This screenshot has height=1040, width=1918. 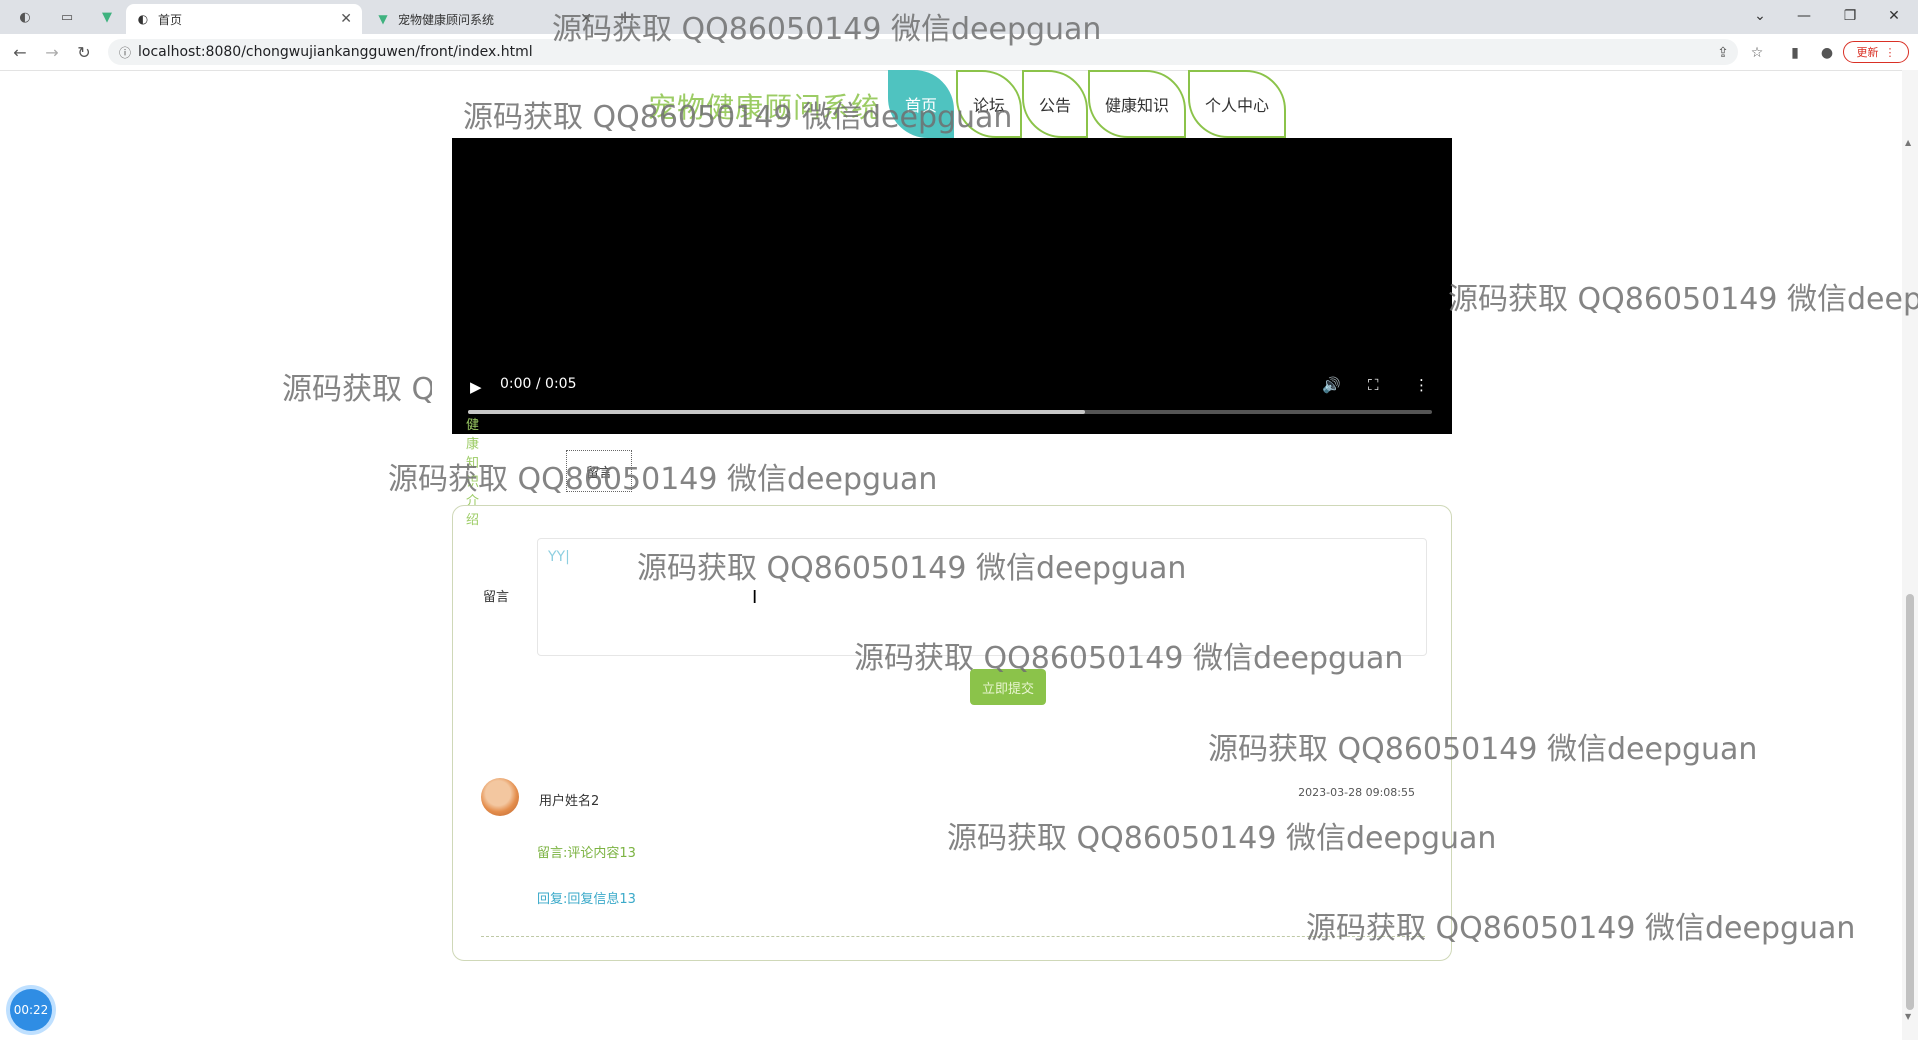 I want to click on volume-icon: 🔊, so click(x=1331, y=385).